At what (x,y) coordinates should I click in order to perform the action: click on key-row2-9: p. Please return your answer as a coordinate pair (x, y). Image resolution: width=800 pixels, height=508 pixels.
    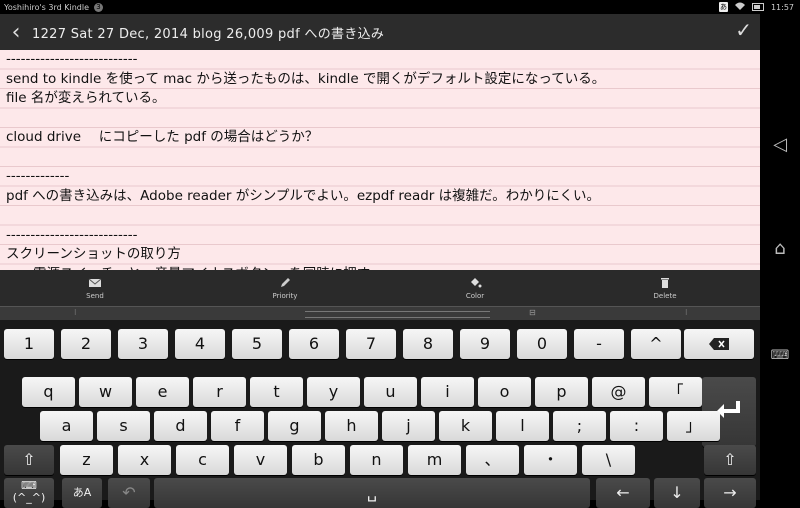
    Looking at the image, I should click on (561, 392).